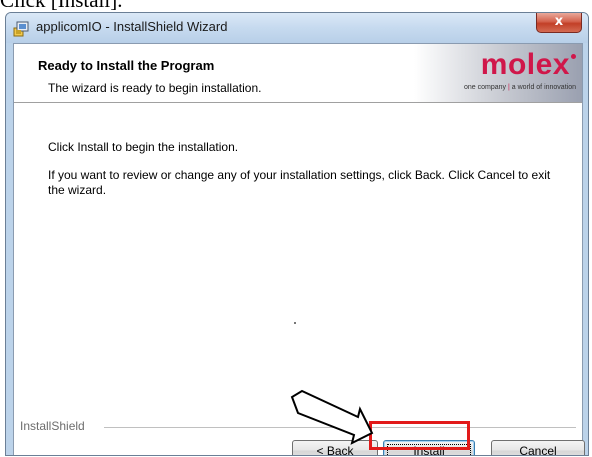  I want to click on window-title: applicomIO - InstallShield Wizard, so click(132, 26).